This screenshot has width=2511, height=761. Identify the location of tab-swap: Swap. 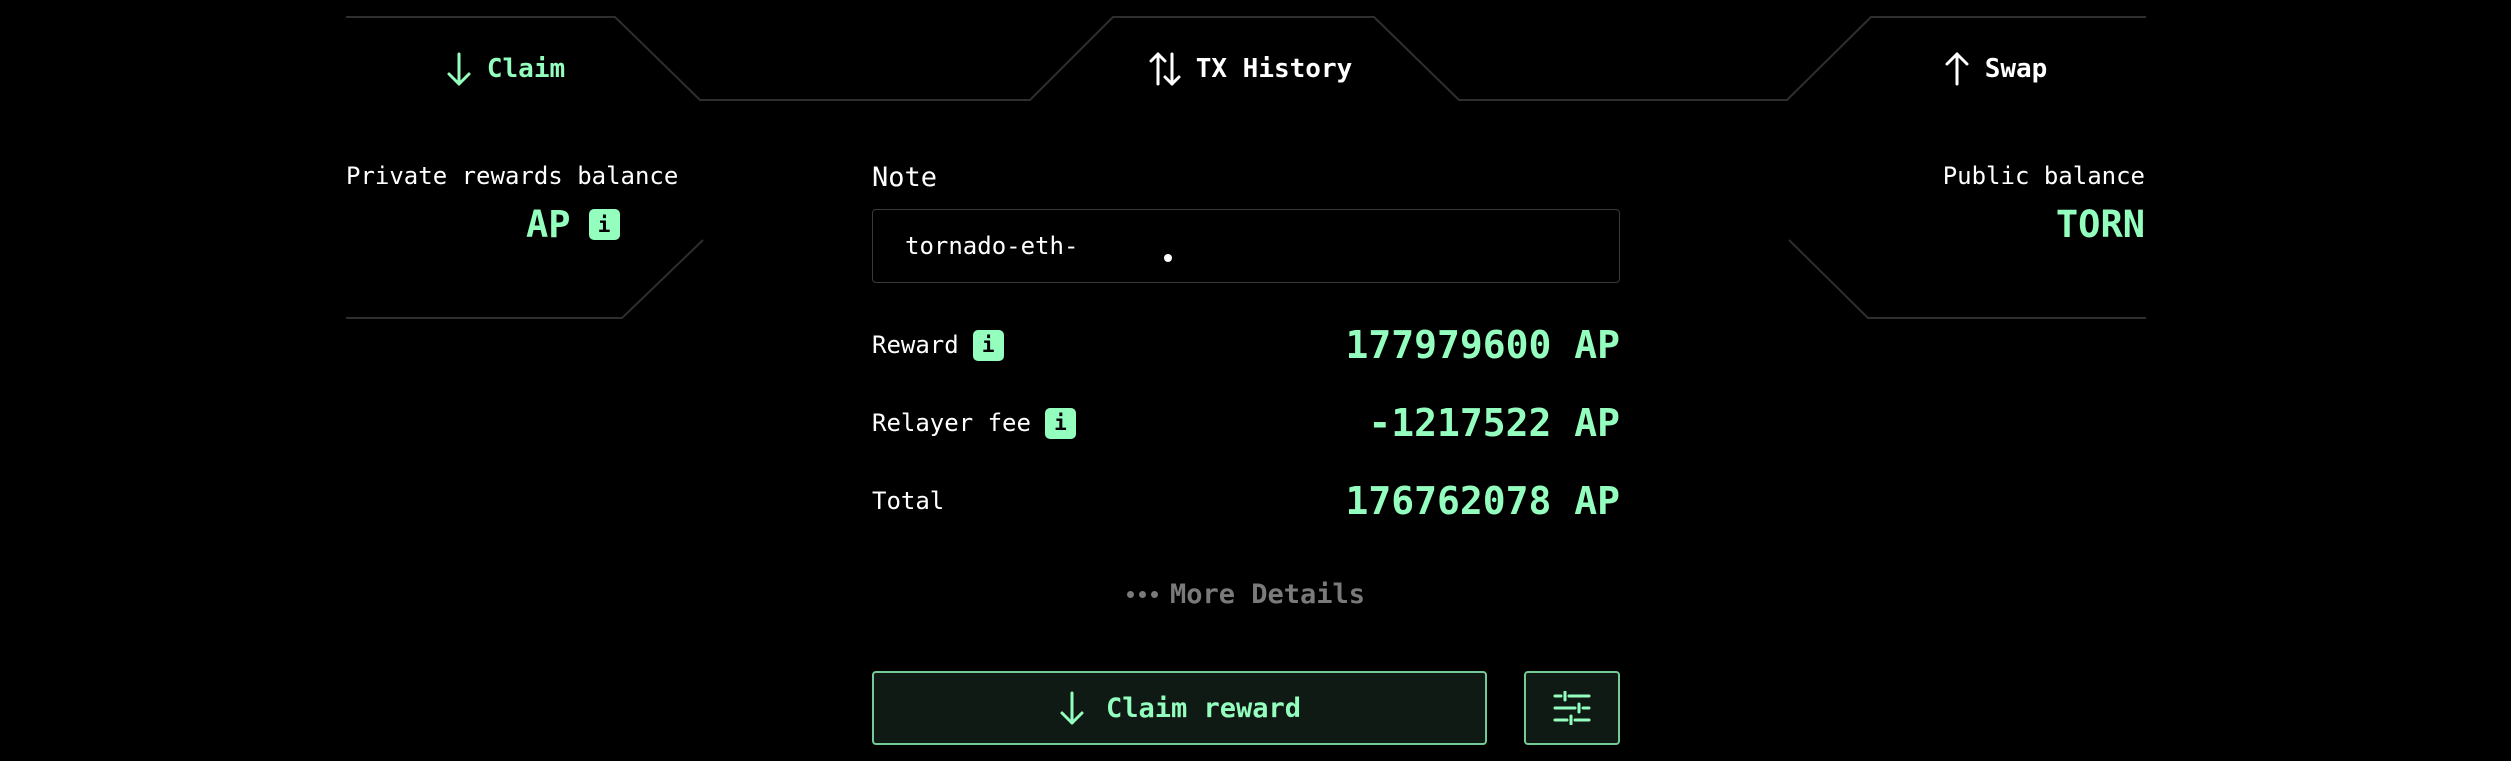
(1995, 69).